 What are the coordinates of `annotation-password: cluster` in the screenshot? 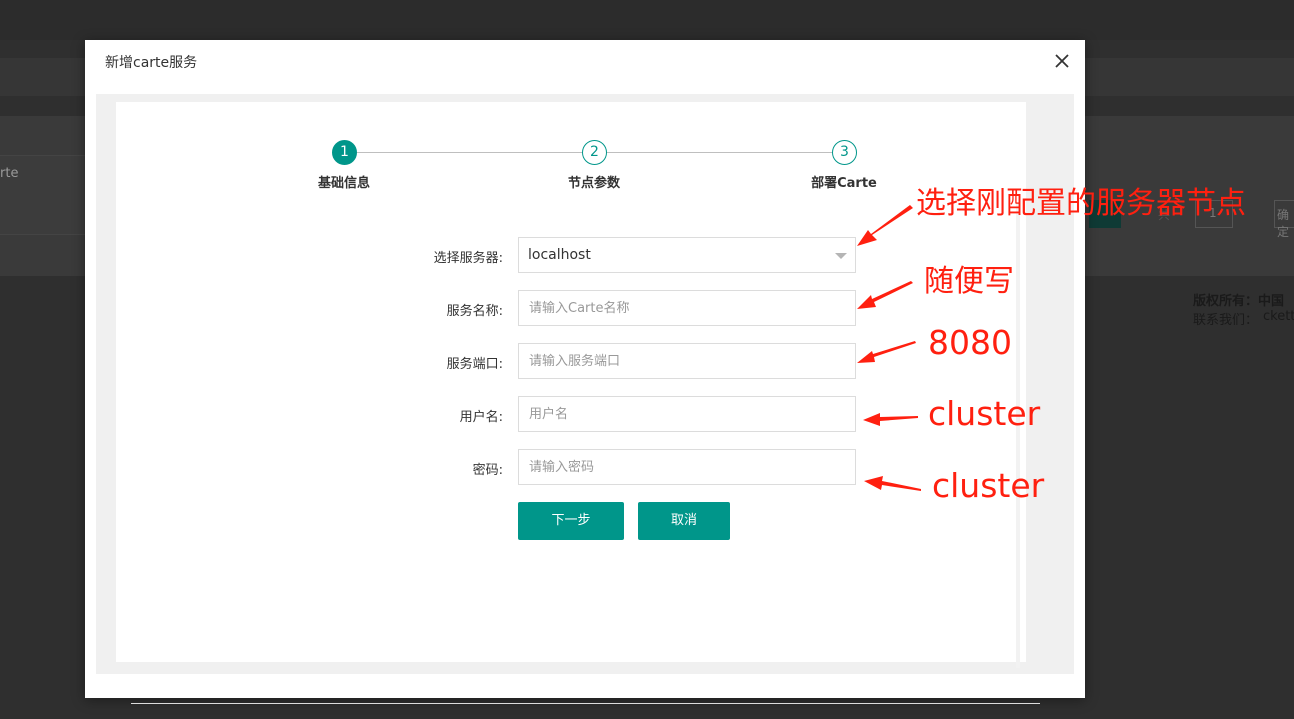 It's located at (988, 485).